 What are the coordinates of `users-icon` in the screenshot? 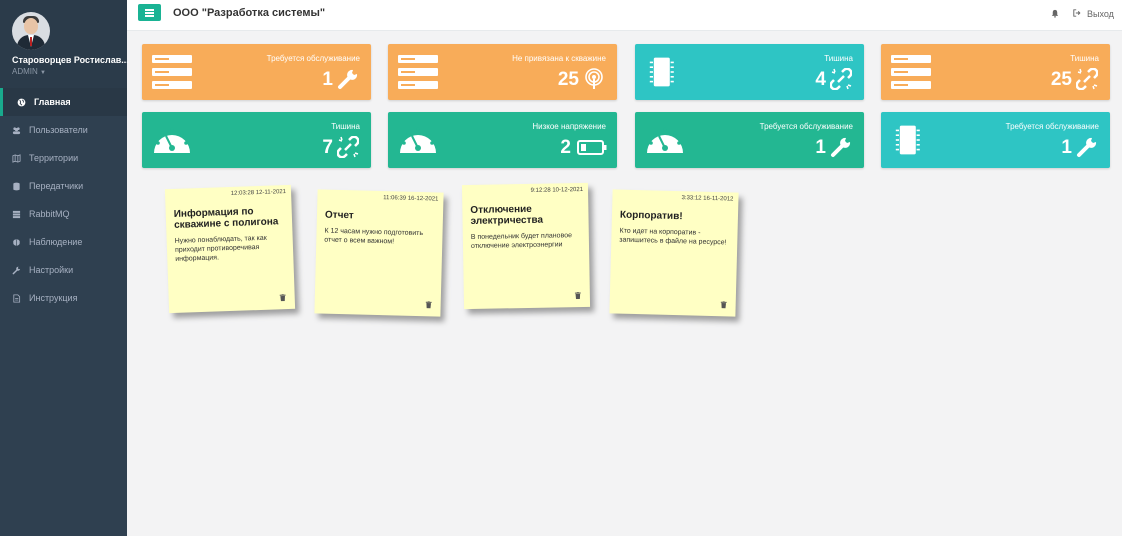 It's located at (16, 130).